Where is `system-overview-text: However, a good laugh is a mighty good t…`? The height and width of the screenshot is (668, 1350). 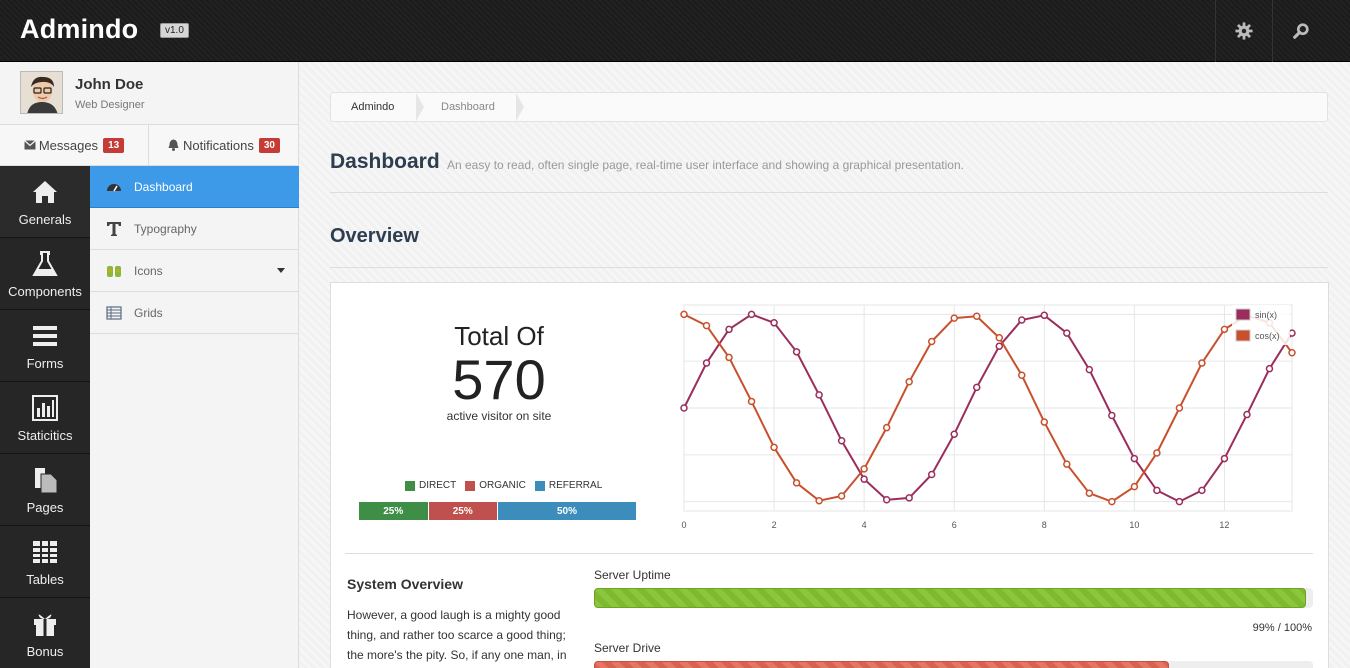 system-overview-text: However, a good laugh is a mighty good t… is located at coordinates (457, 635).